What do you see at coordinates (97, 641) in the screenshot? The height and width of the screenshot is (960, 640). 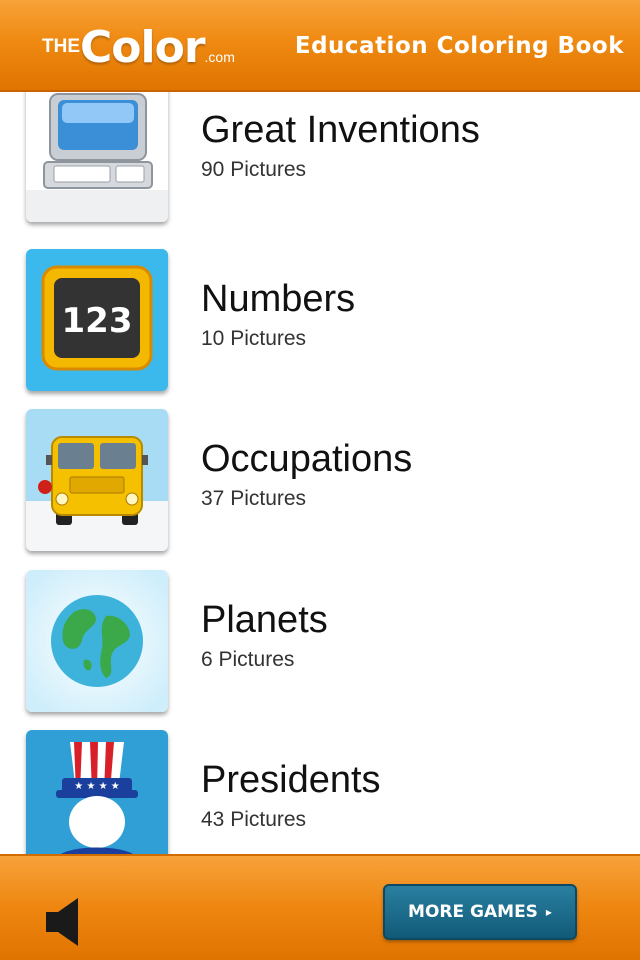 I see `earth-icon` at bounding box center [97, 641].